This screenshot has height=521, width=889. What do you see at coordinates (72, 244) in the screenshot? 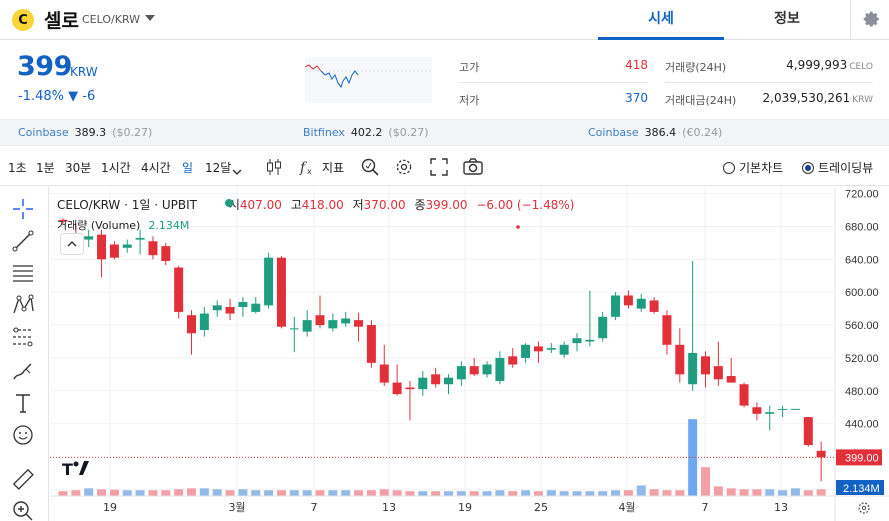
I see `legend-collapse-button` at bounding box center [72, 244].